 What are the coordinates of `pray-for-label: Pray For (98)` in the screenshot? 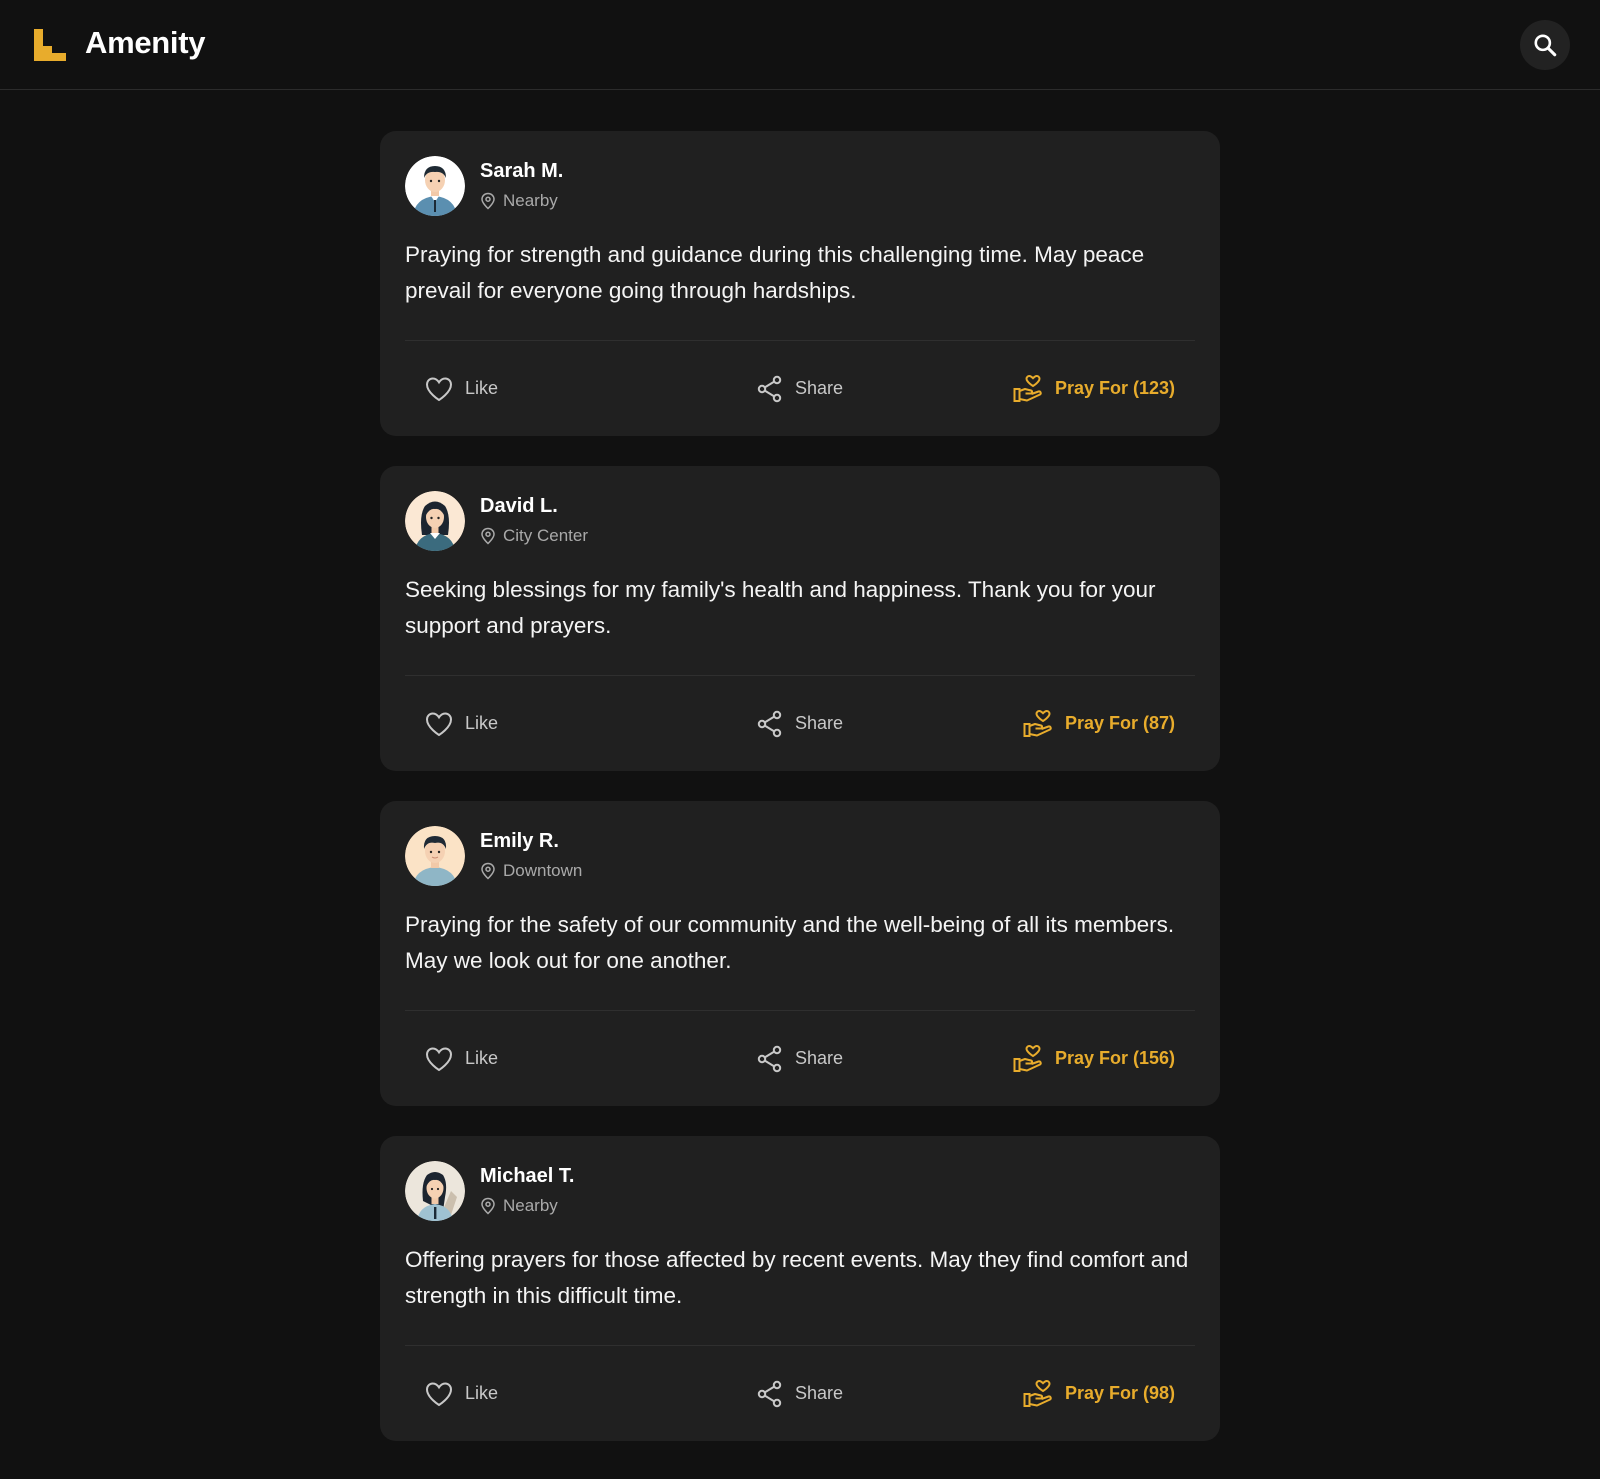 It's located at (1119, 1393).